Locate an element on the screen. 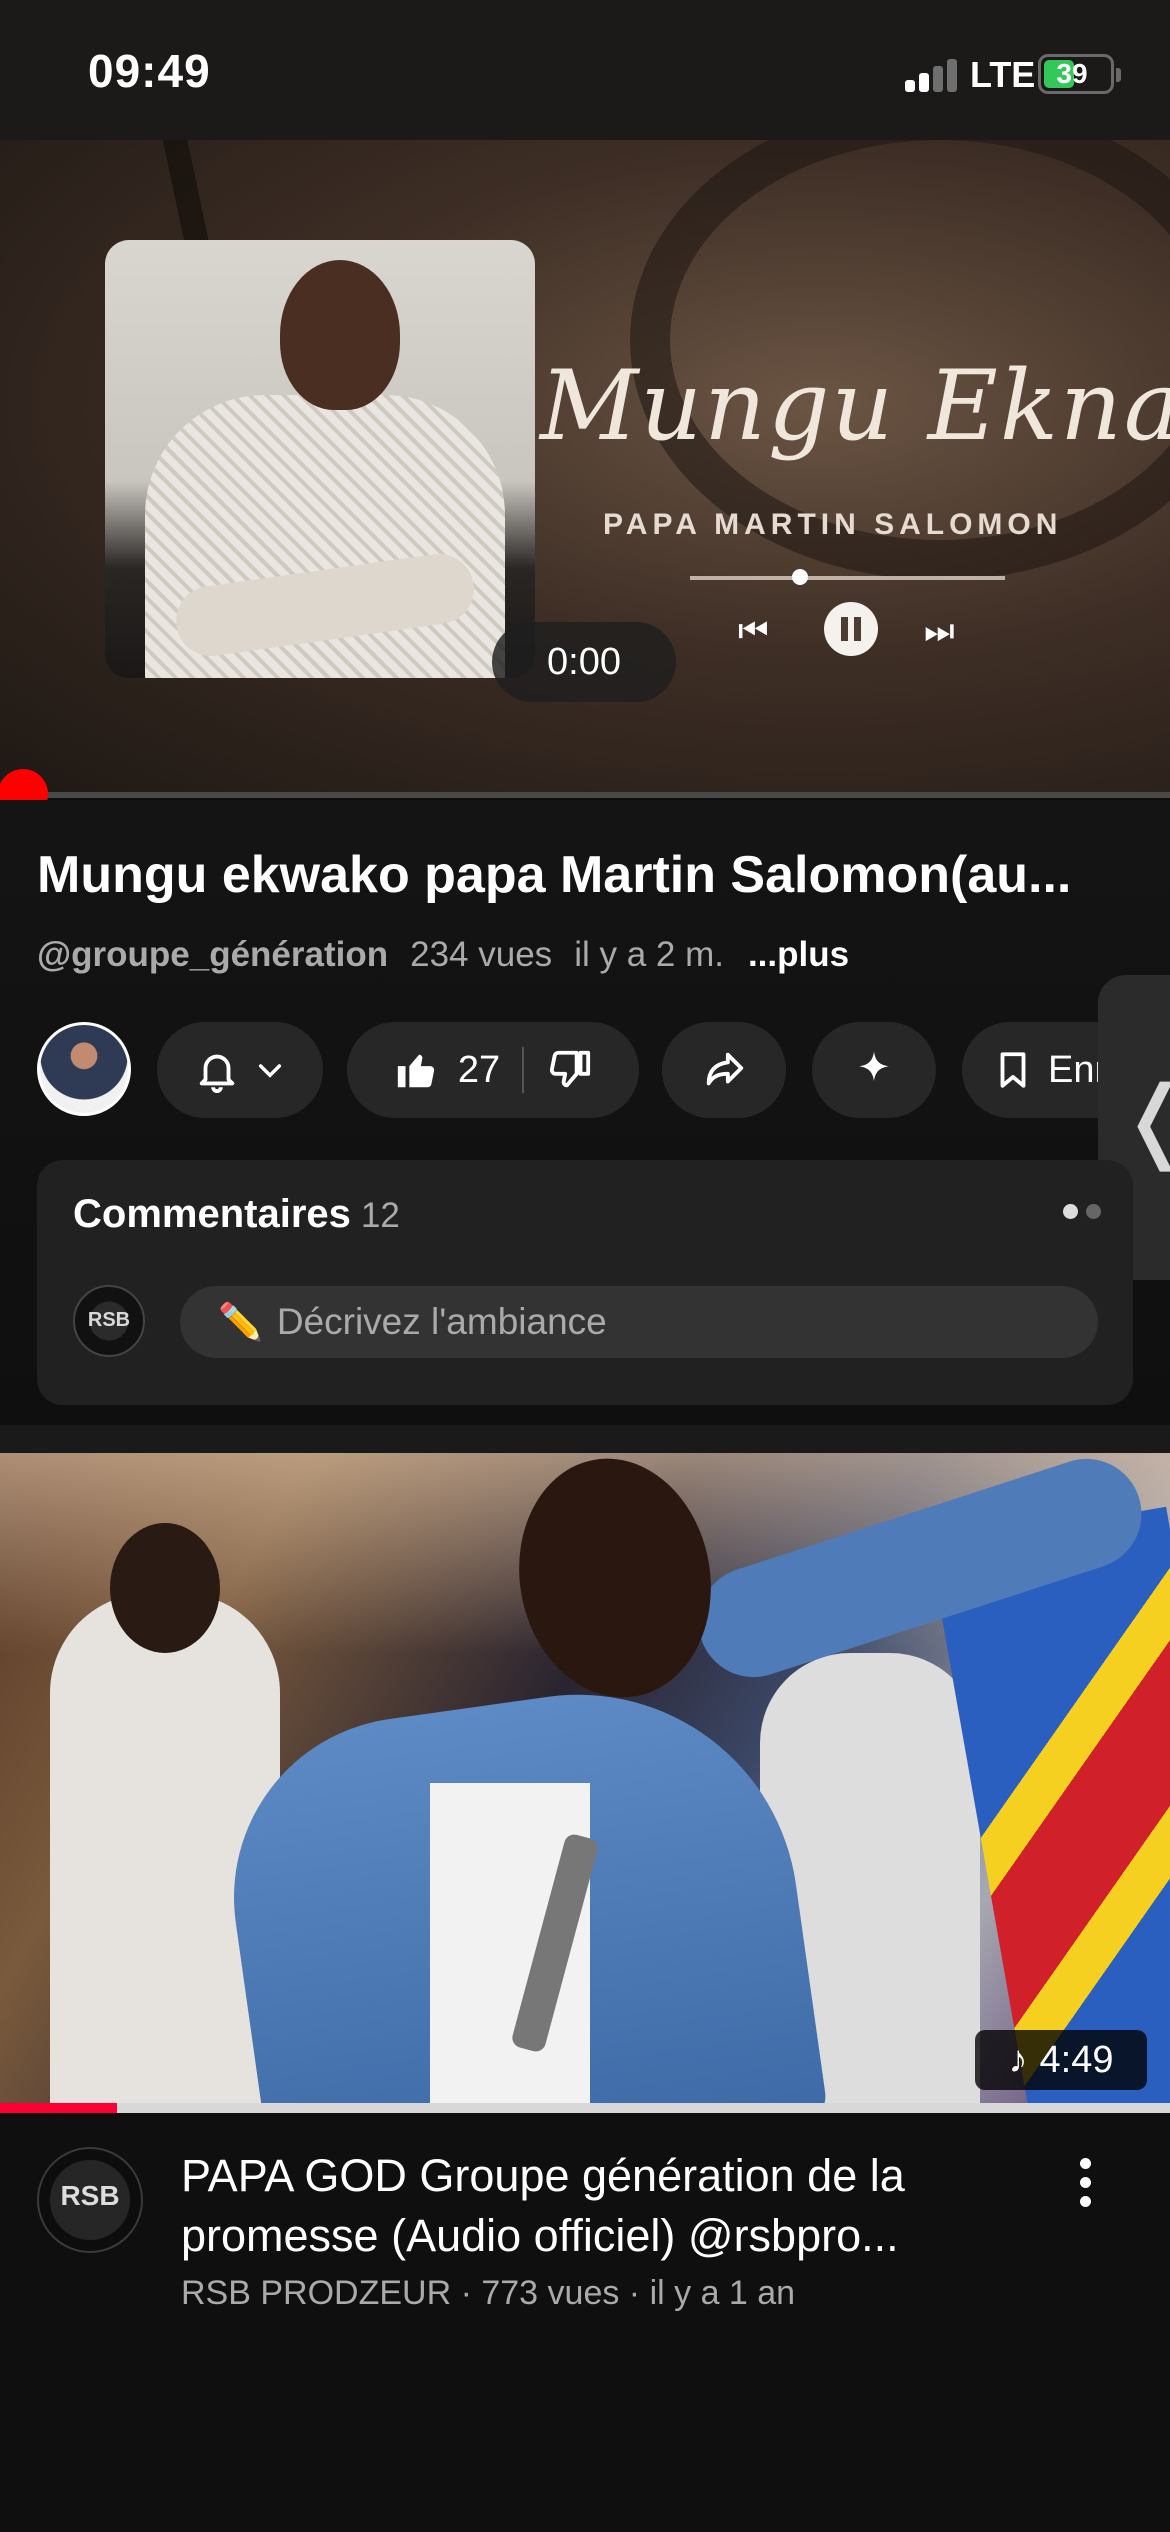 This screenshot has height=2532, width=1170. chevron-down-icon is located at coordinates (270, 1071).